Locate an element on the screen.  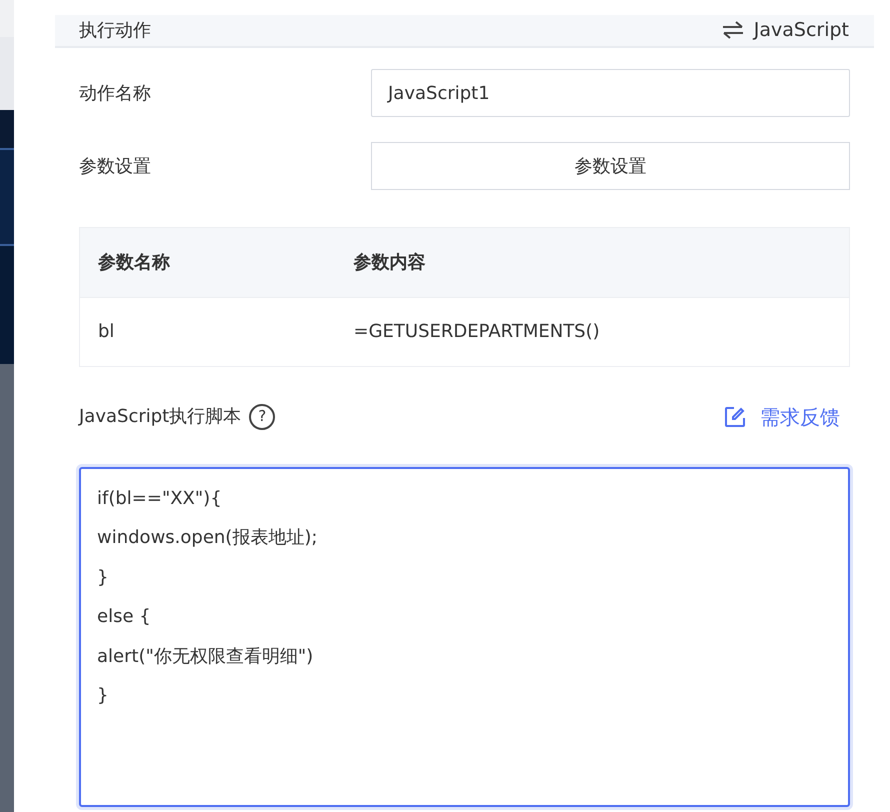
field-label: 动作名称 is located at coordinates (115, 93).